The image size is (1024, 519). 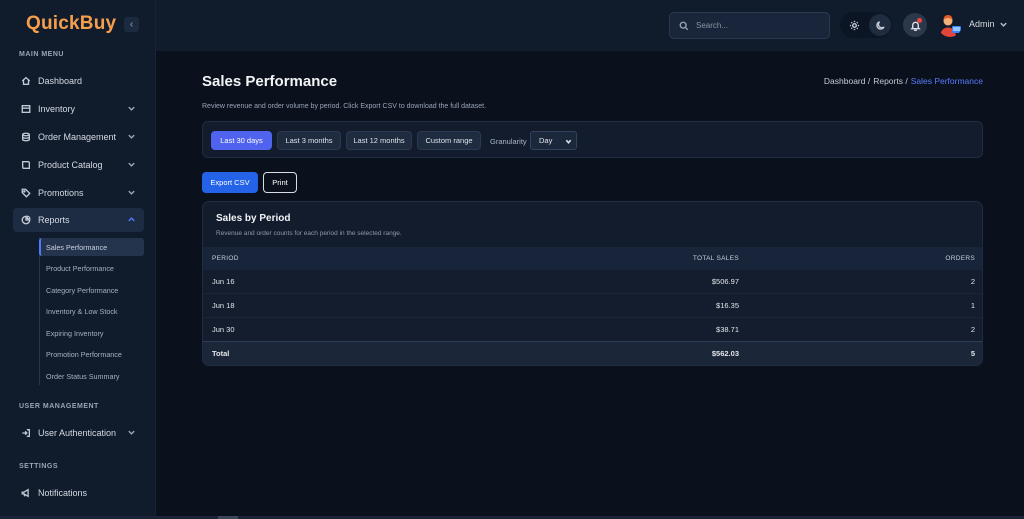 What do you see at coordinates (25, 81) in the screenshot?
I see `home-icon` at bounding box center [25, 81].